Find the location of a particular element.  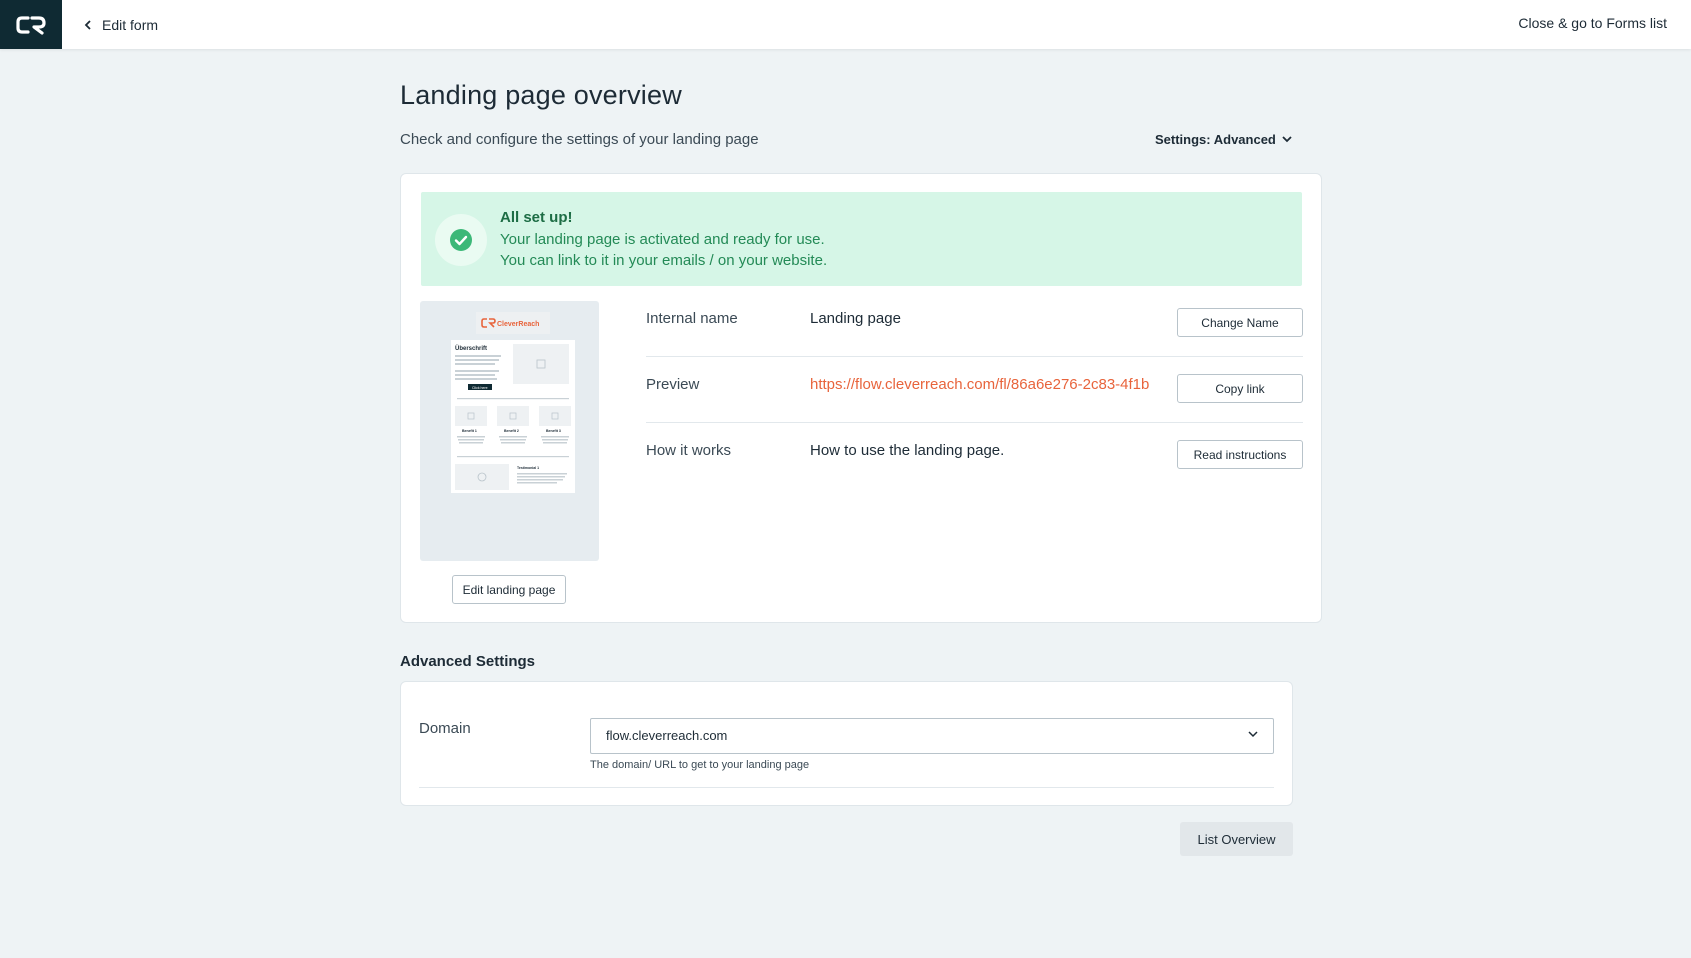

thumb-brand-text: CleverReach is located at coordinates (518, 324).